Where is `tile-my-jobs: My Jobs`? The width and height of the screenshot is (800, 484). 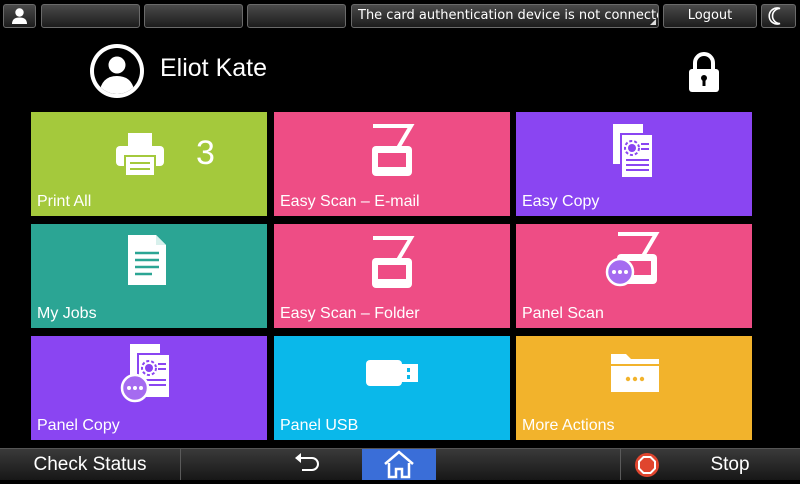
tile-my-jobs: My Jobs is located at coordinates (149, 276).